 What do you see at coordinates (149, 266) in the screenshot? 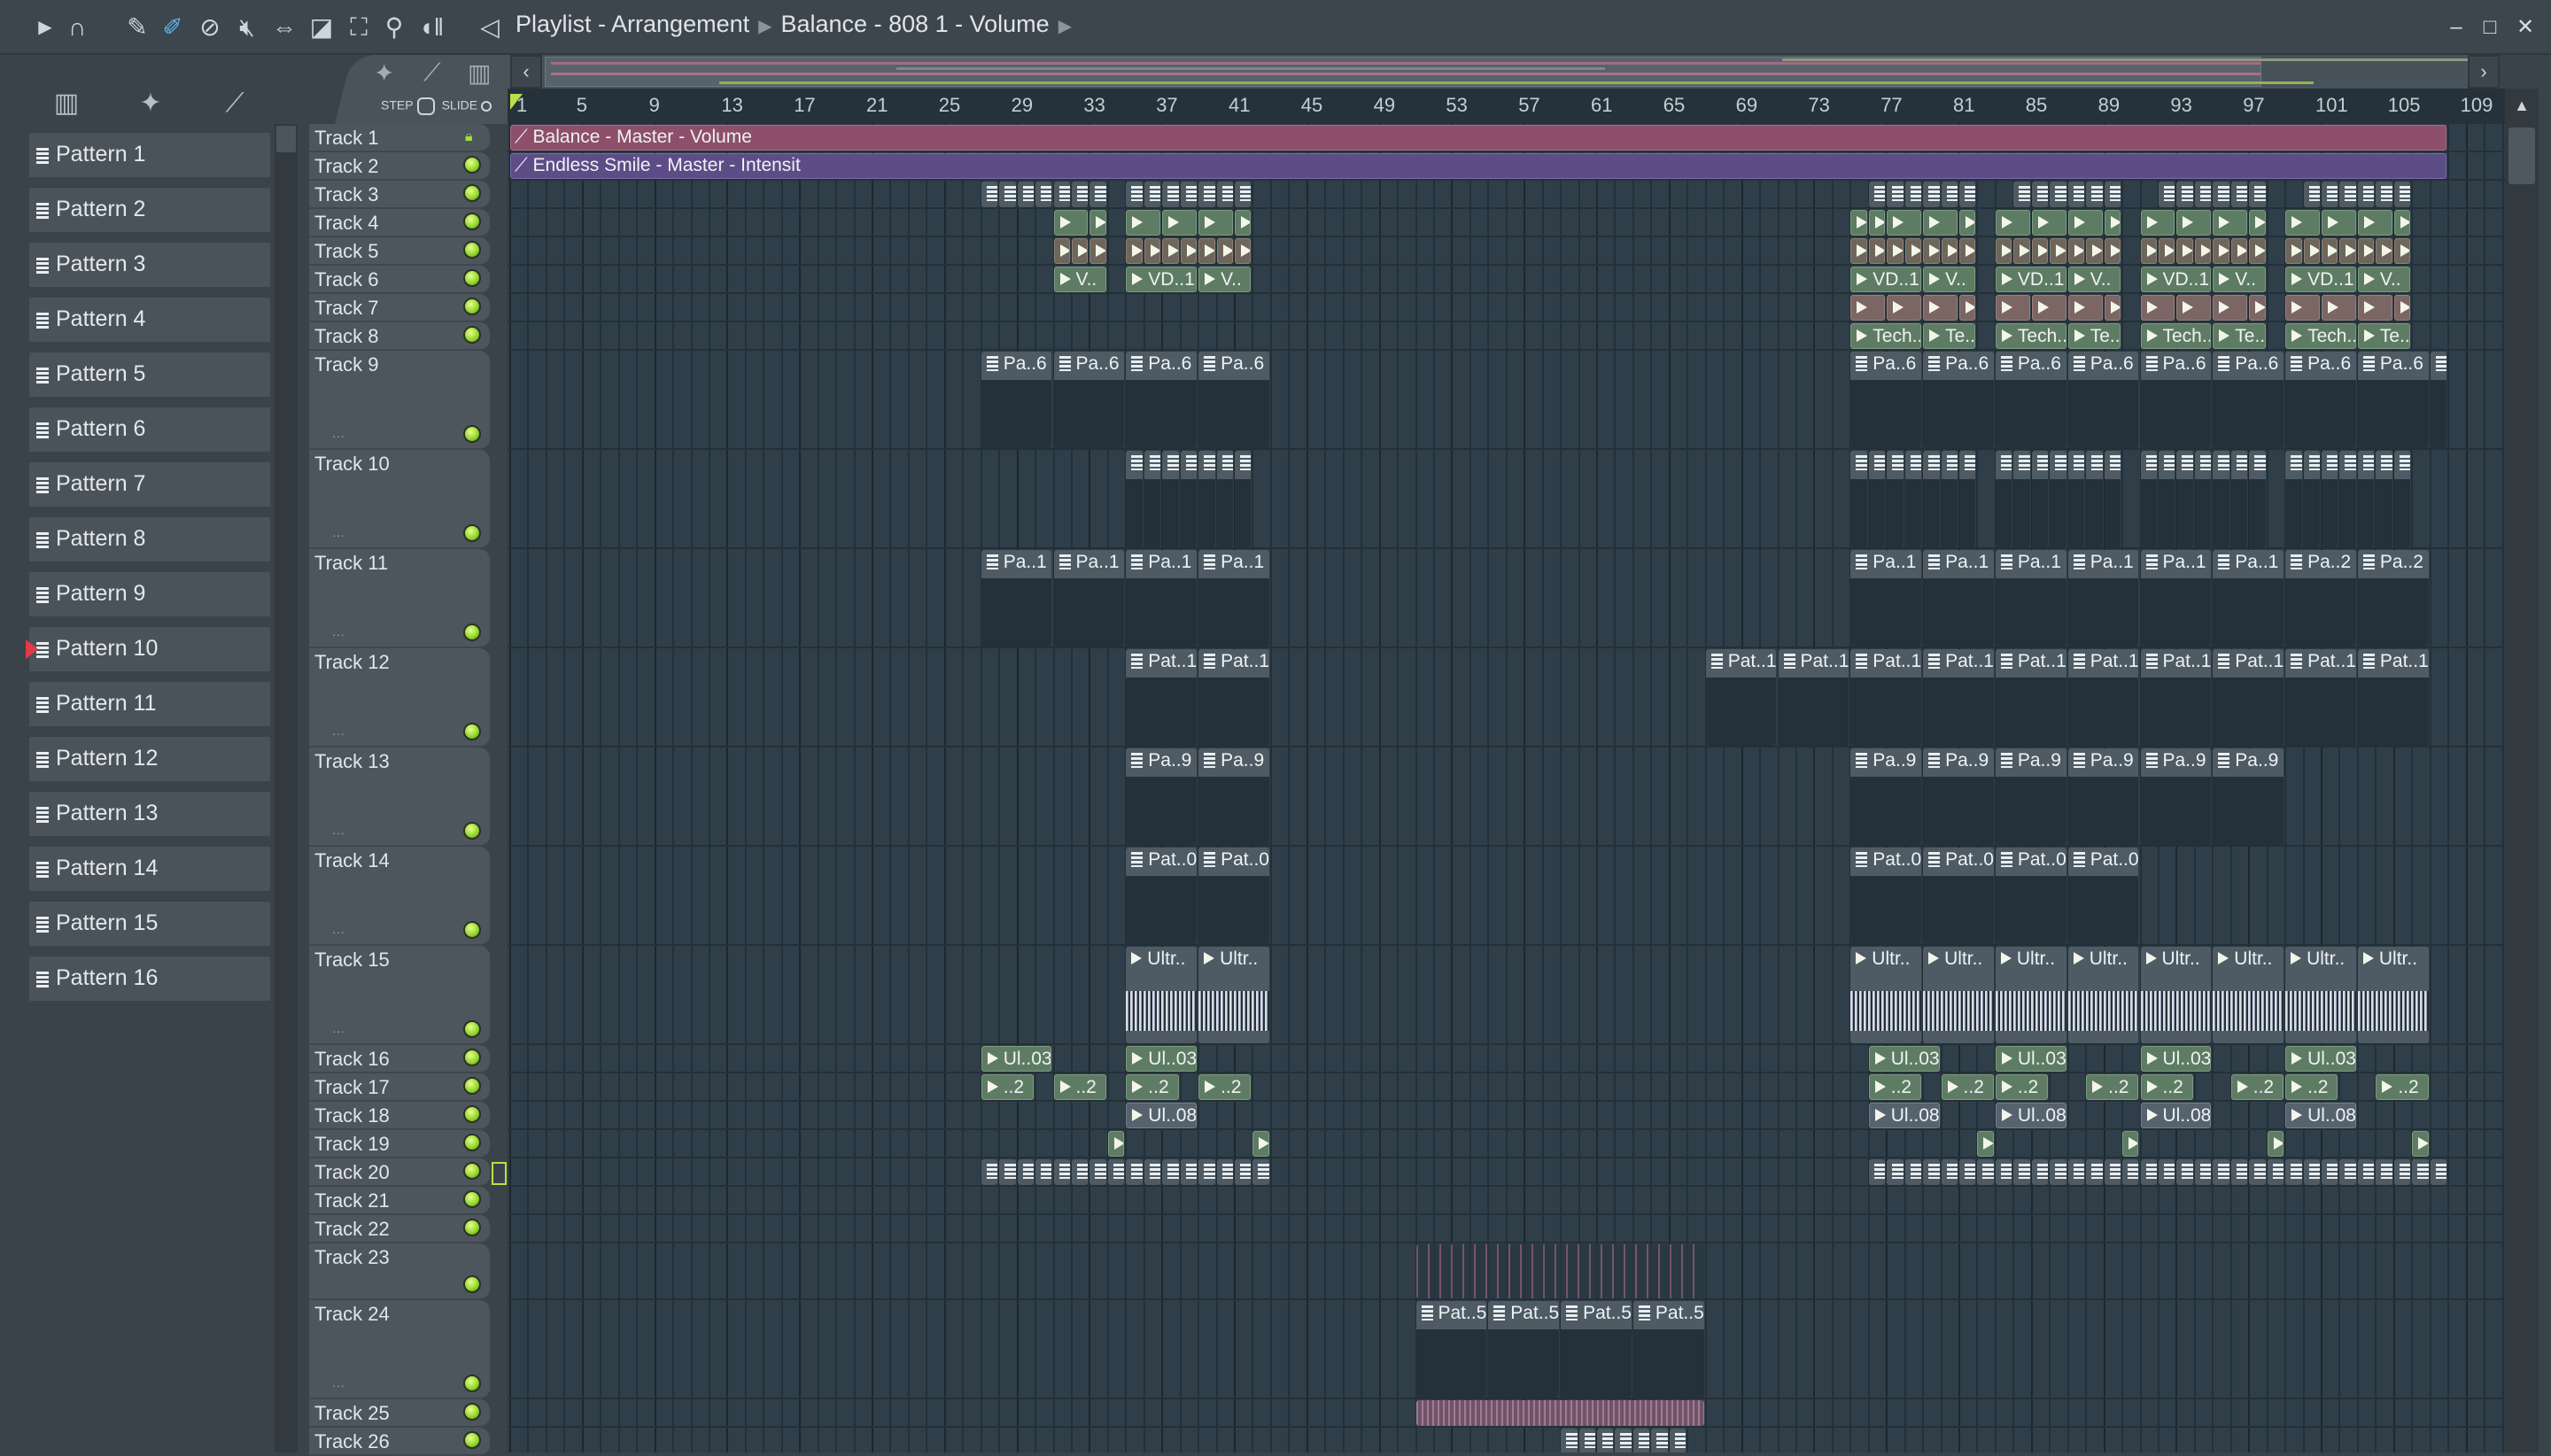
I see `pattern-item: Pattern 3` at bounding box center [149, 266].